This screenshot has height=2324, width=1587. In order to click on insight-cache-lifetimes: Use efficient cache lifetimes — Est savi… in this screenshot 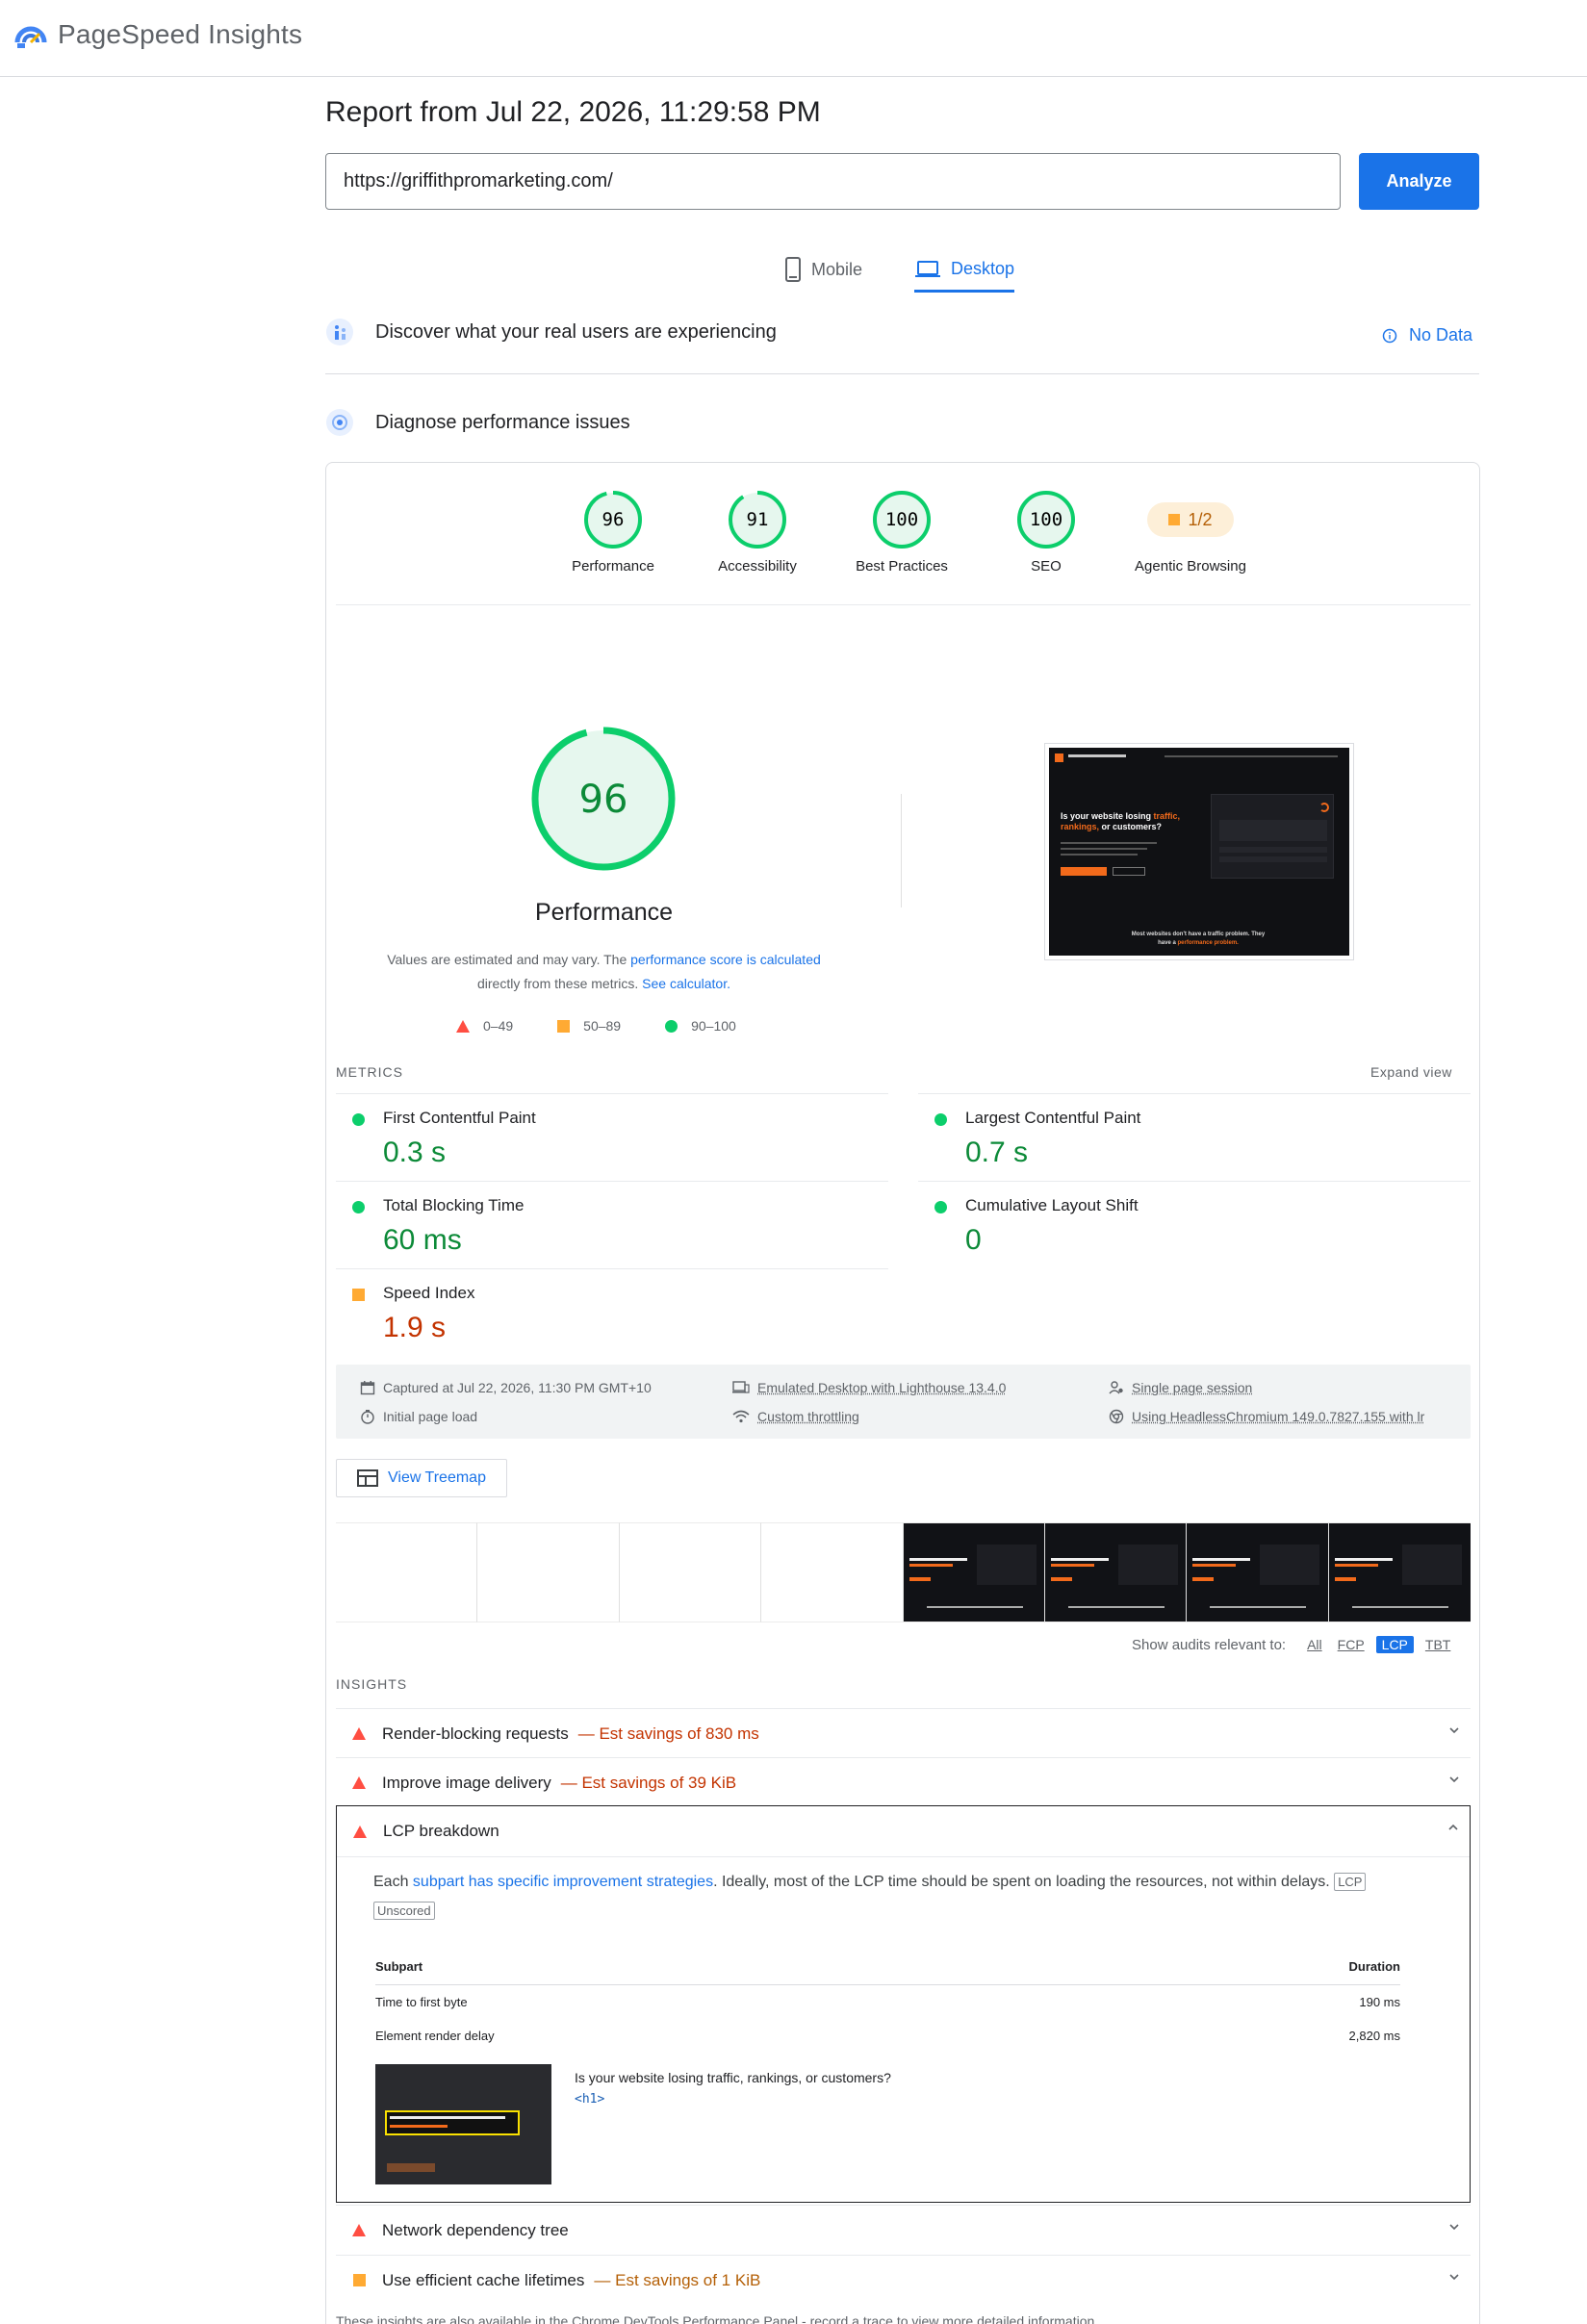, I will do `click(904, 2280)`.